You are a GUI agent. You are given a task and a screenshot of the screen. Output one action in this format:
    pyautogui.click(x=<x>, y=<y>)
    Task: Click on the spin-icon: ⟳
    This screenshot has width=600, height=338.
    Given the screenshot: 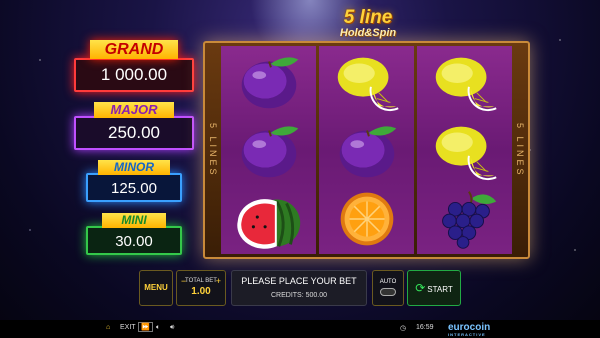 What is the action you would take?
    pyautogui.click(x=420, y=288)
    